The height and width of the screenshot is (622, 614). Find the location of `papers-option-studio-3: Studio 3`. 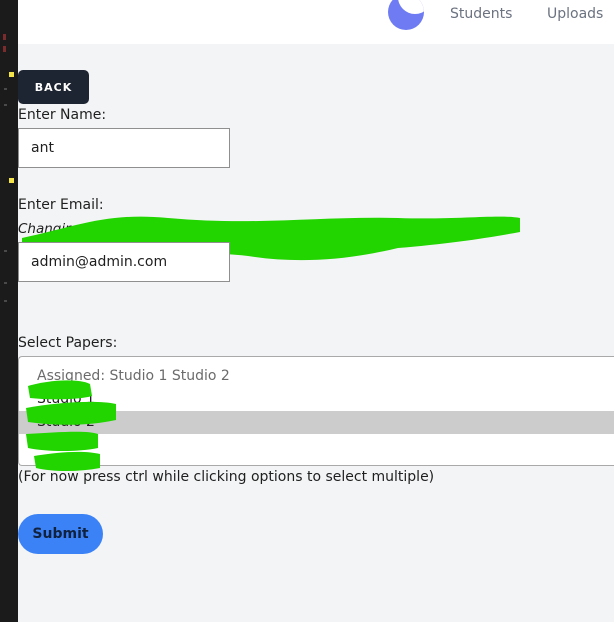

papers-option-studio-3: Studio 3 is located at coordinates (316, 445).